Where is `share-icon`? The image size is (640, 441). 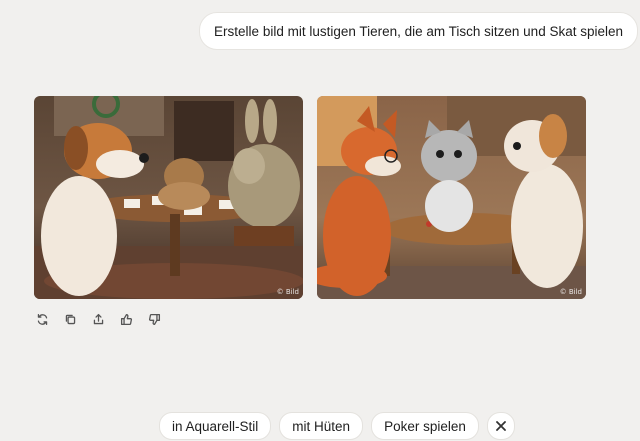 share-icon is located at coordinates (98, 318).